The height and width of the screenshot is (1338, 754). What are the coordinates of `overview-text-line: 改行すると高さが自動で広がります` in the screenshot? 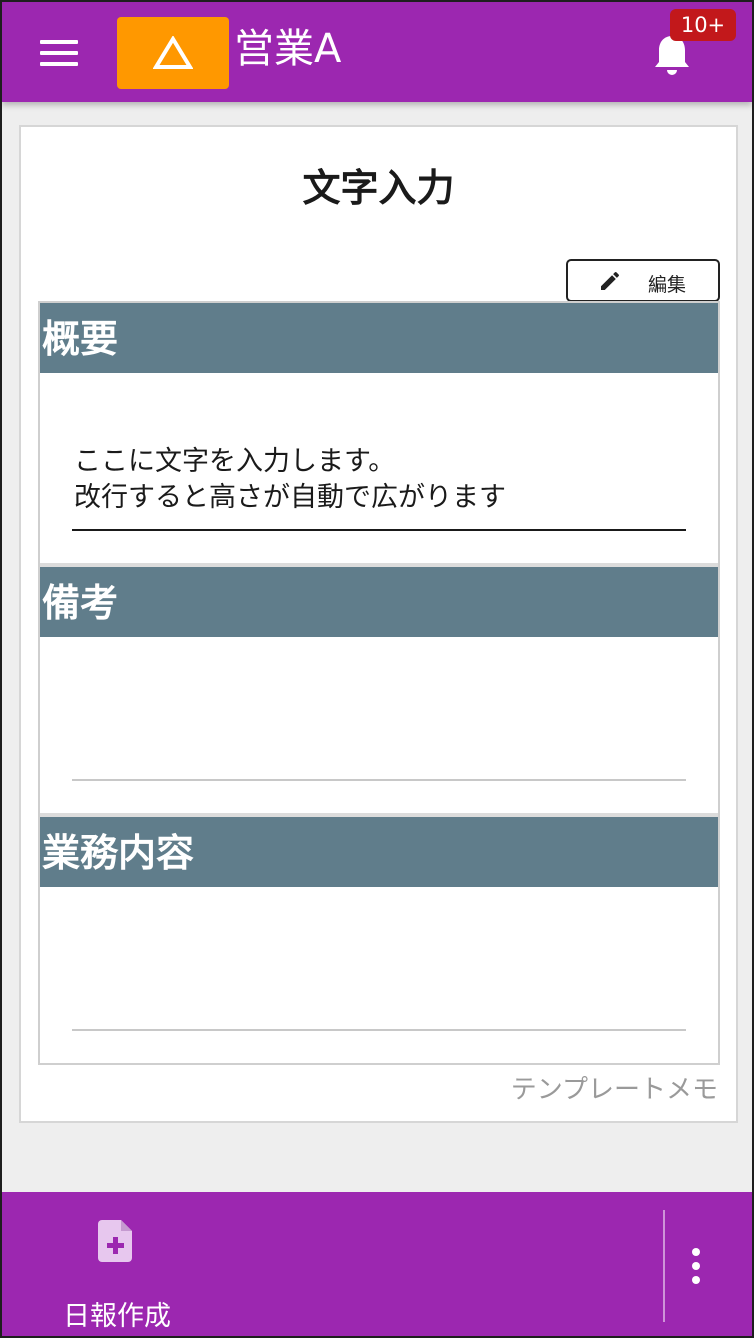 It's located at (290, 498).